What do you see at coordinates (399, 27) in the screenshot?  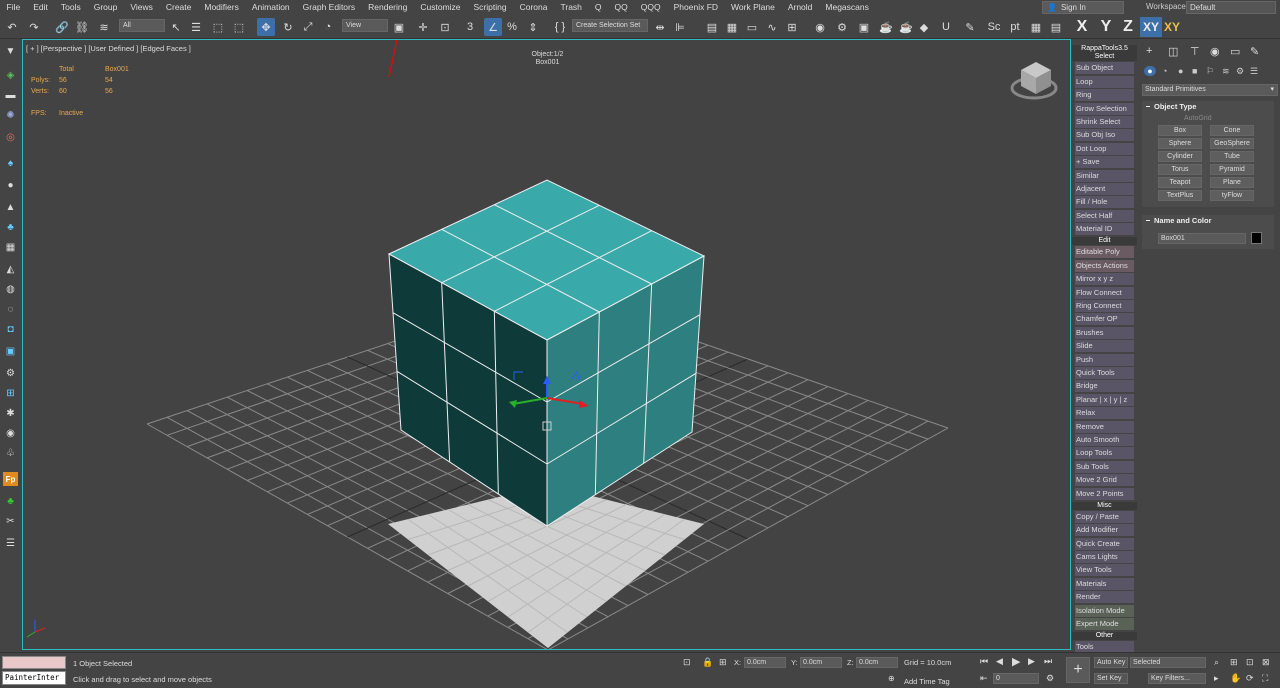 I see `pivot-center-icon: ▣` at bounding box center [399, 27].